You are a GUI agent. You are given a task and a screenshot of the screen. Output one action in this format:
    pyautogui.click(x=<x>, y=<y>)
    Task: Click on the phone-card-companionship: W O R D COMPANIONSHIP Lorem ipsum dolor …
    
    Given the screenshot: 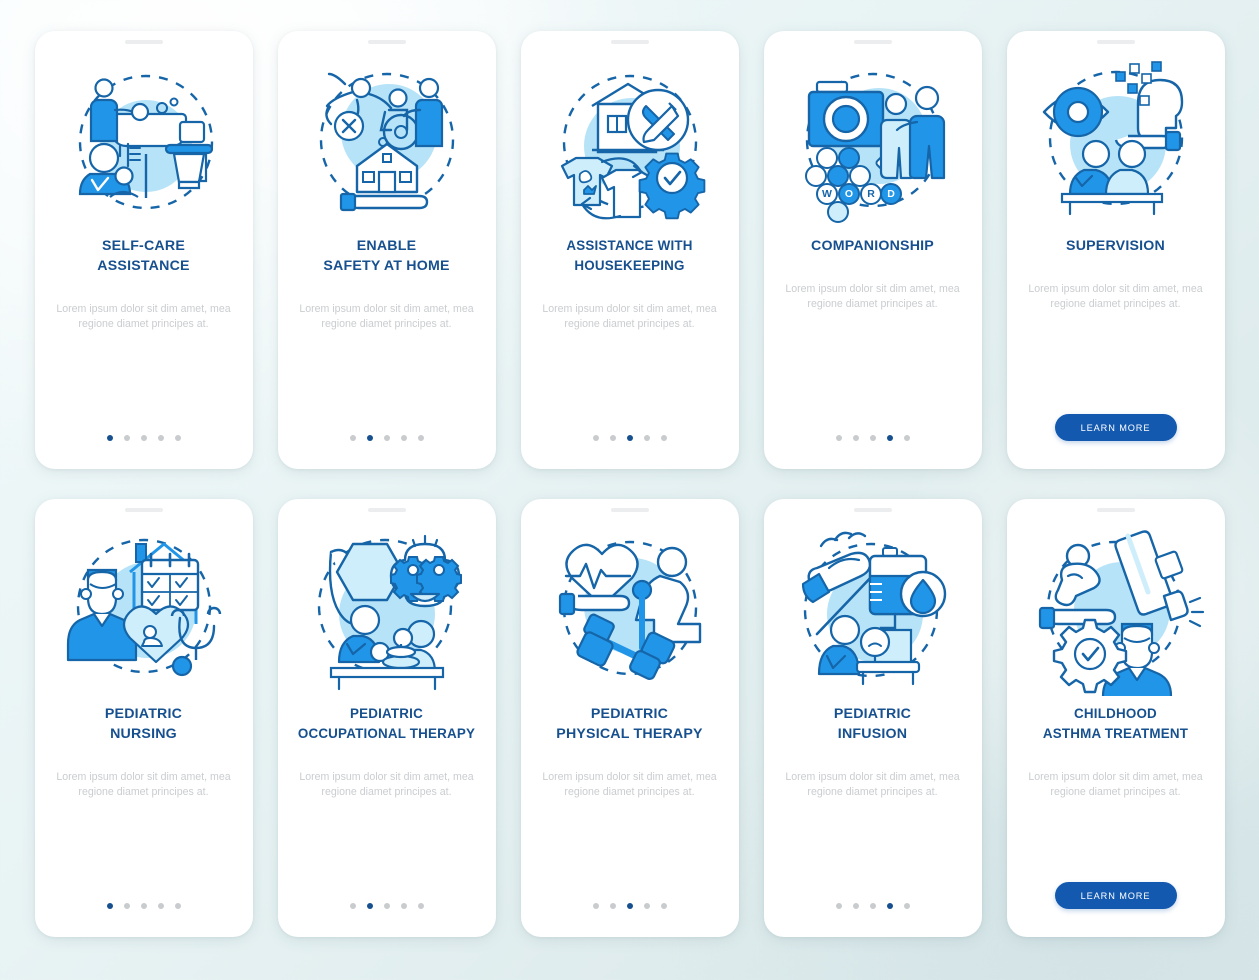 What is the action you would take?
    pyautogui.click(x=872, y=250)
    